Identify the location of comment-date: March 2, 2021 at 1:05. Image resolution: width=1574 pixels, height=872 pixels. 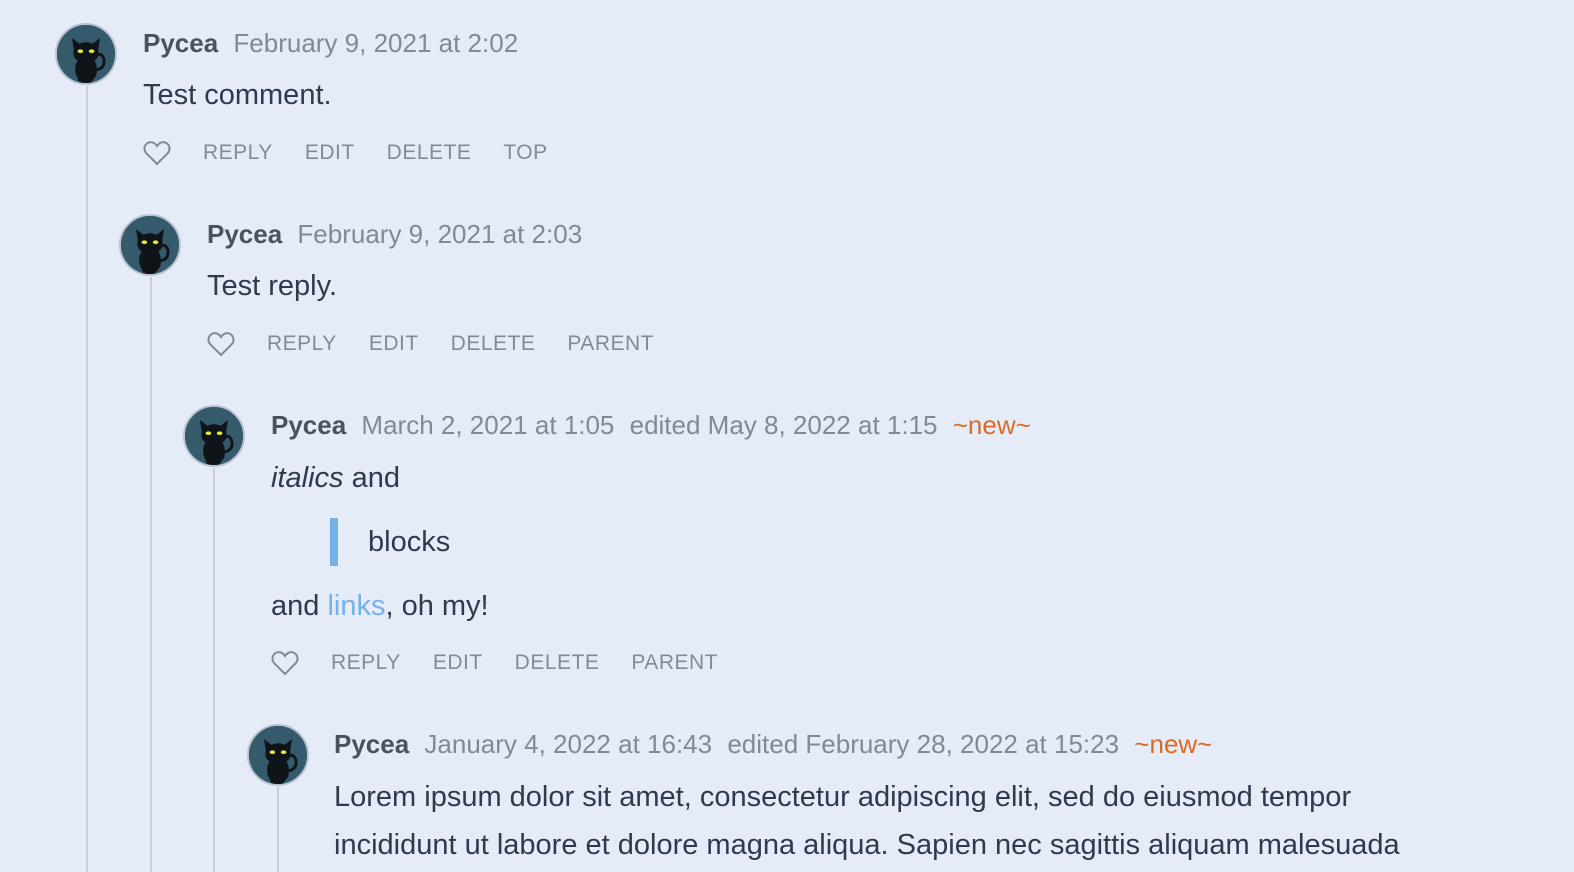
(487, 425).